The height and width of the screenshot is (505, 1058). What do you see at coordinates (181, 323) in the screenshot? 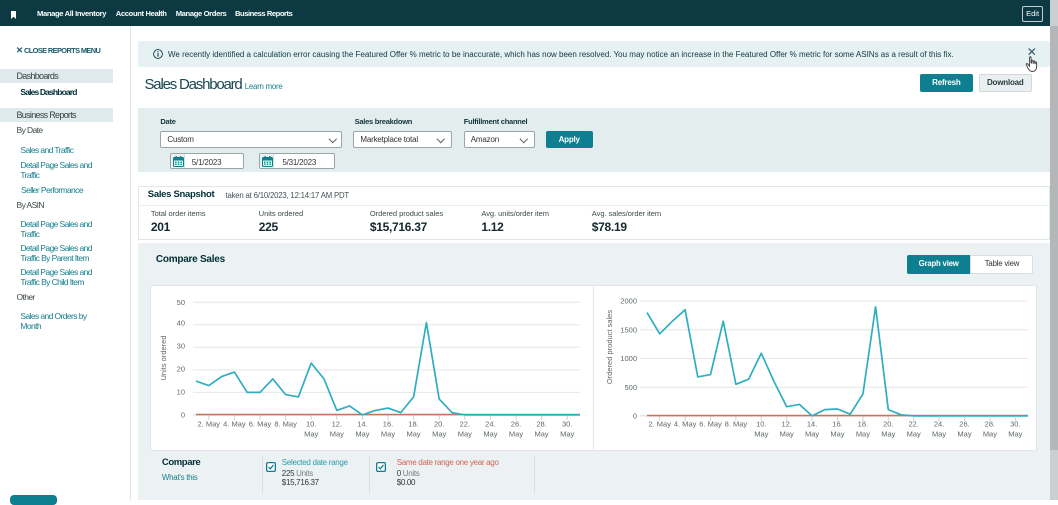
I see `svg-text: 40` at bounding box center [181, 323].